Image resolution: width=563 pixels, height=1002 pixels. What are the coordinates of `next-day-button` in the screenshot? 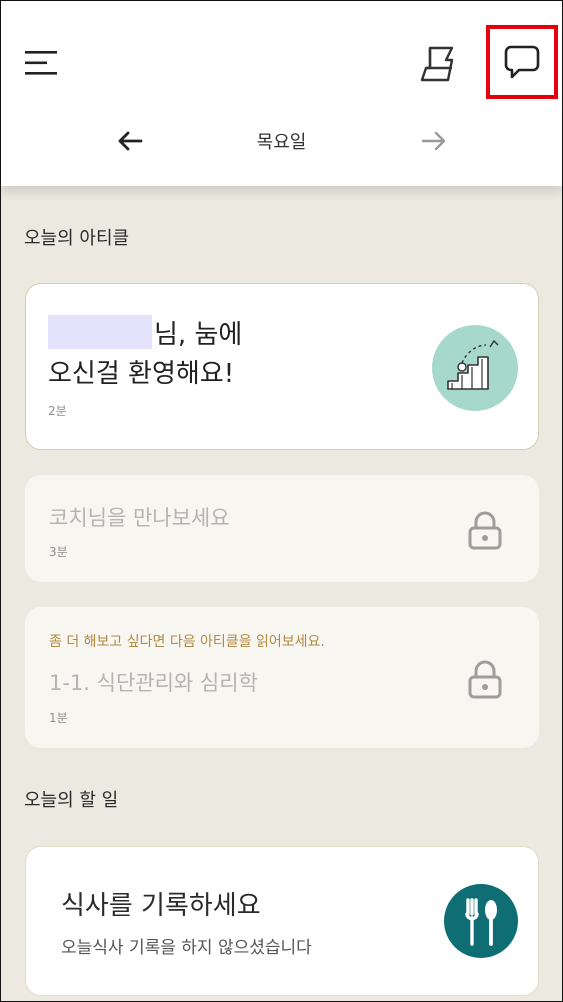 It's located at (434, 141).